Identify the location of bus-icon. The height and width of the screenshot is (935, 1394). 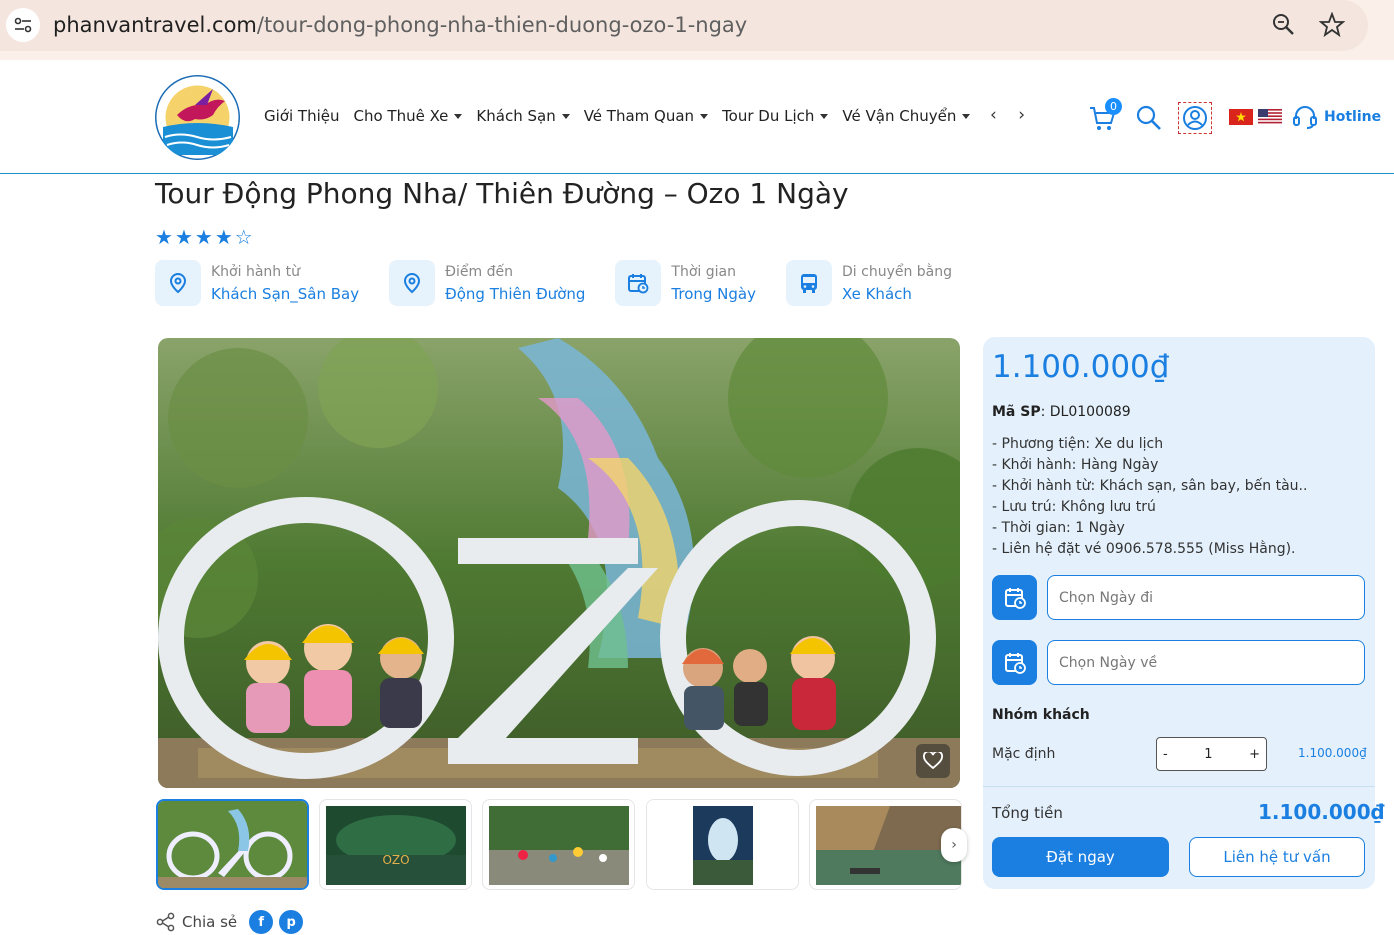
(809, 283).